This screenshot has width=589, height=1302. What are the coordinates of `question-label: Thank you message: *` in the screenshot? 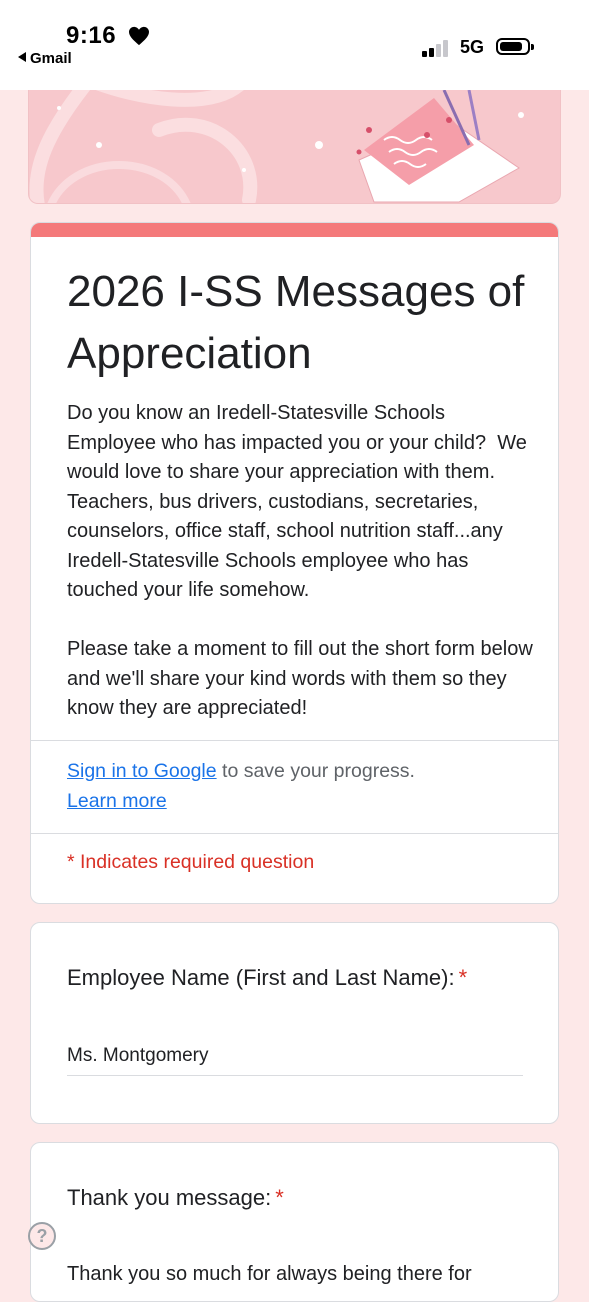 It's located at (175, 1198).